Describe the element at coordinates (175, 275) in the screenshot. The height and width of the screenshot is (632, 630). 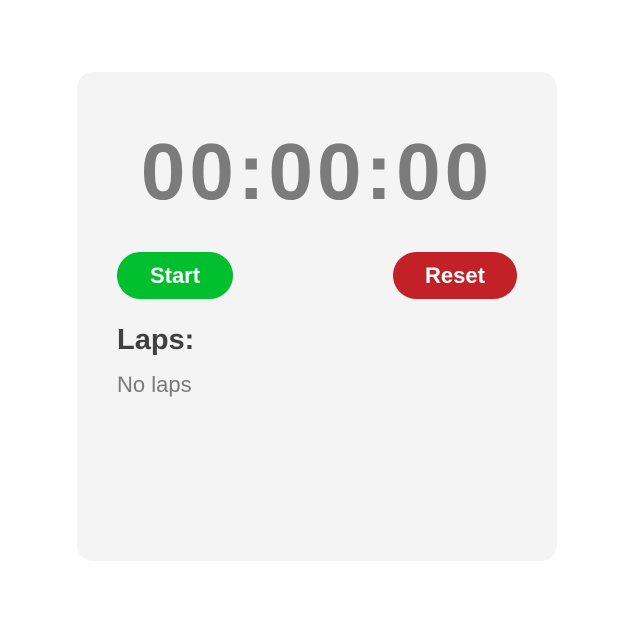
I see `start-button: Start` at that location.